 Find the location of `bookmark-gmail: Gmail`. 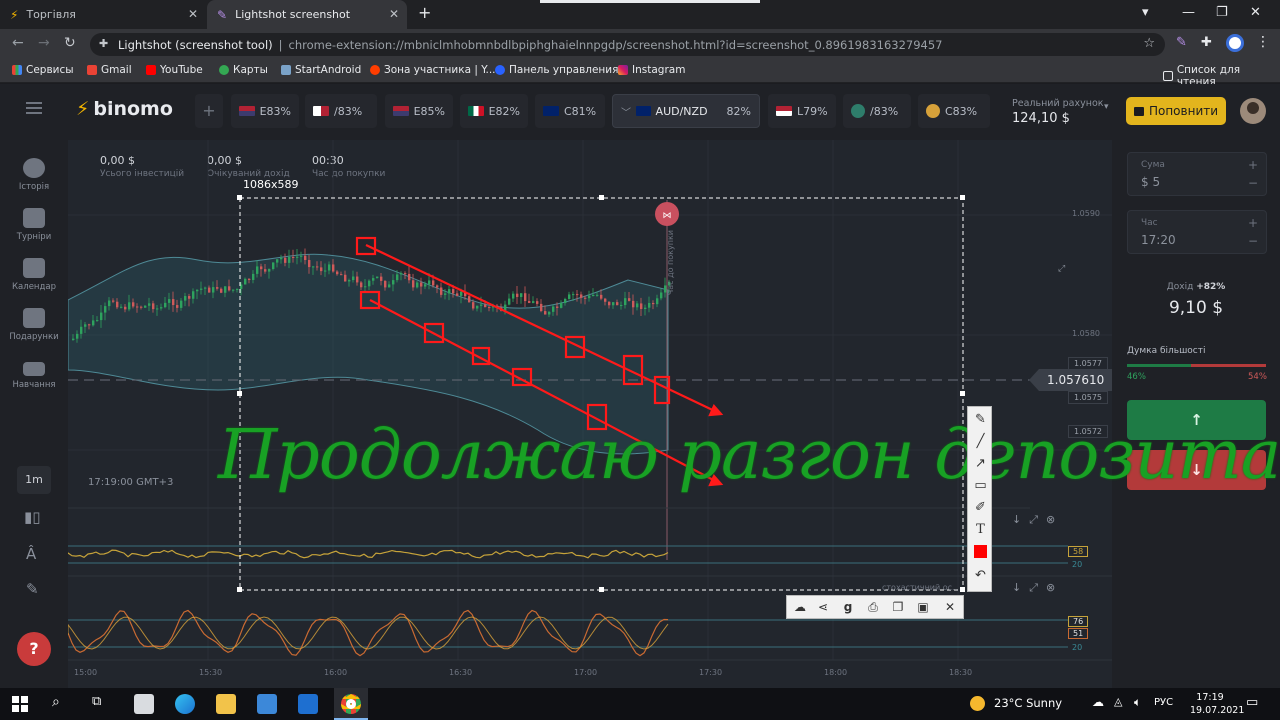

bookmark-gmail: Gmail is located at coordinates (109, 70).